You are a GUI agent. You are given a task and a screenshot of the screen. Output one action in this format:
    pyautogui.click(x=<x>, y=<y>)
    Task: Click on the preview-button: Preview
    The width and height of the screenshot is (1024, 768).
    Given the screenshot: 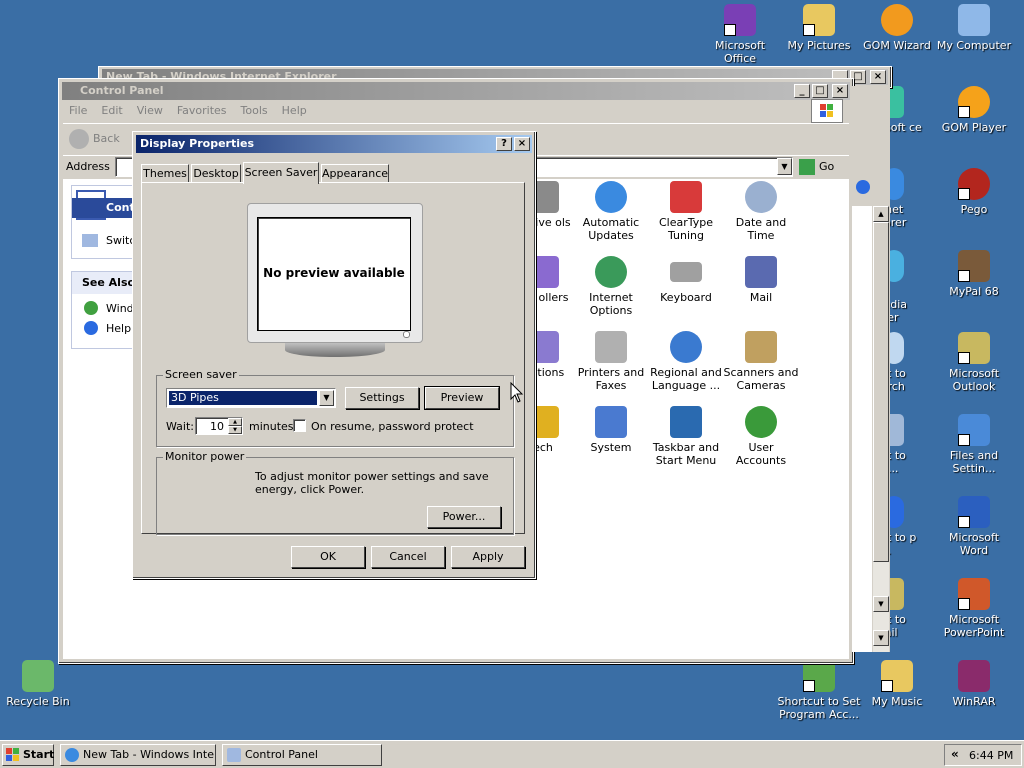 What is the action you would take?
    pyautogui.click(x=462, y=398)
    